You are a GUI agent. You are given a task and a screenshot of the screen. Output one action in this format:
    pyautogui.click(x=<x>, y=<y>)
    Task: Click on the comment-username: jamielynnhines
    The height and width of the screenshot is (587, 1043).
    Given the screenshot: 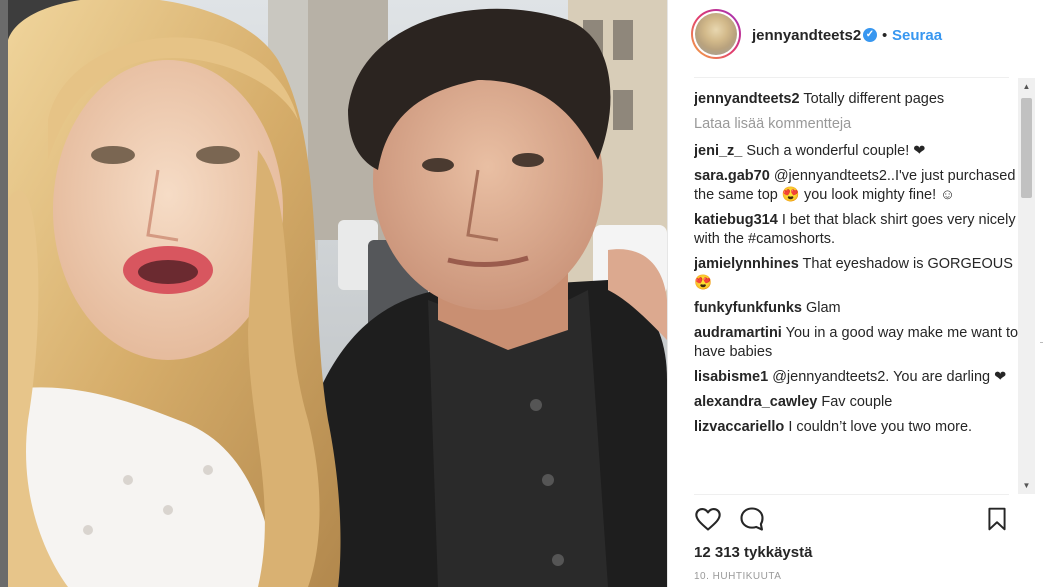 What is the action you would take?
    pyautogui.click(x=746, y=264)
    